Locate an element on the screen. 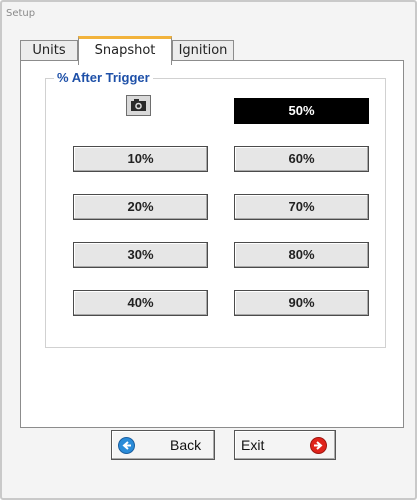  arrow-right-icon is located at coordinates (318, 445).